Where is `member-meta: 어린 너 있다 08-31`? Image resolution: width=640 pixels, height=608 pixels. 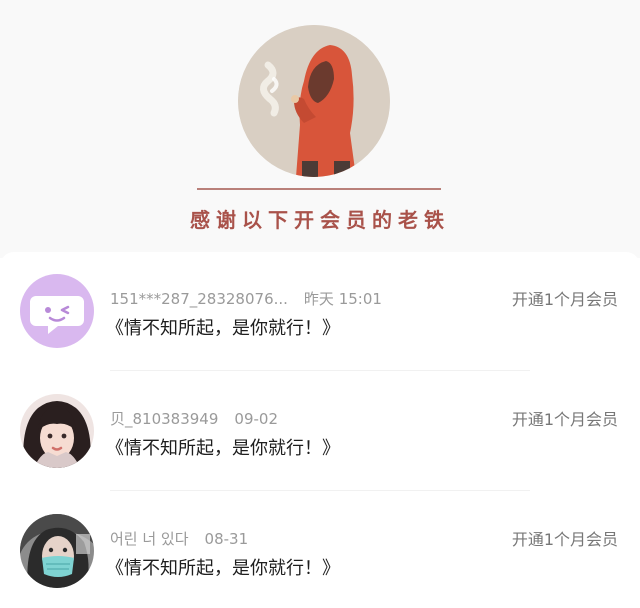
member-meta: 어린 너 있다 08-31 is located at coordinates (179, 538).